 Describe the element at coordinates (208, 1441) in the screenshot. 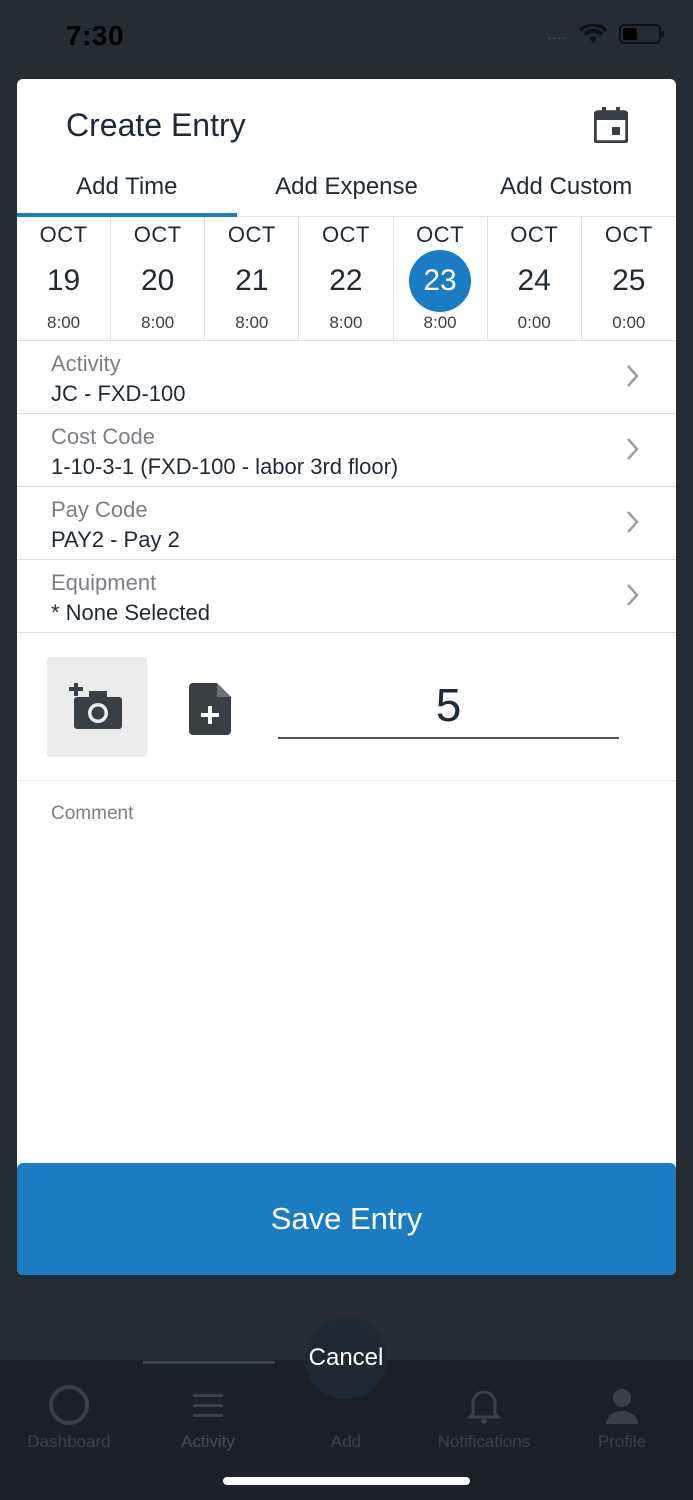

I see `tab-label: Activity` at that location.